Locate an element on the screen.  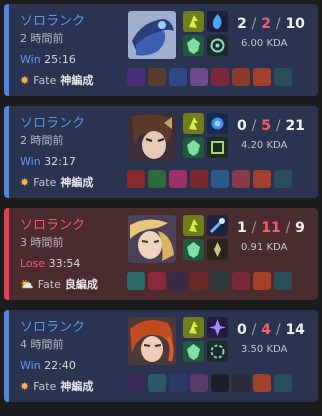
assists: 14 is located at coordinates (295, 330).